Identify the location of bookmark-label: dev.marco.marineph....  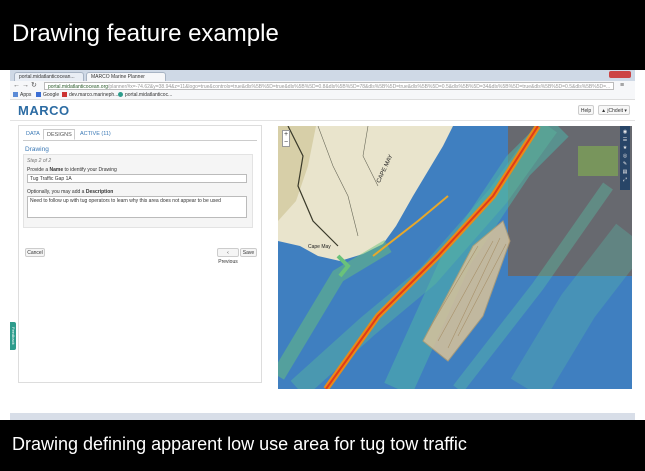
(94, 95).